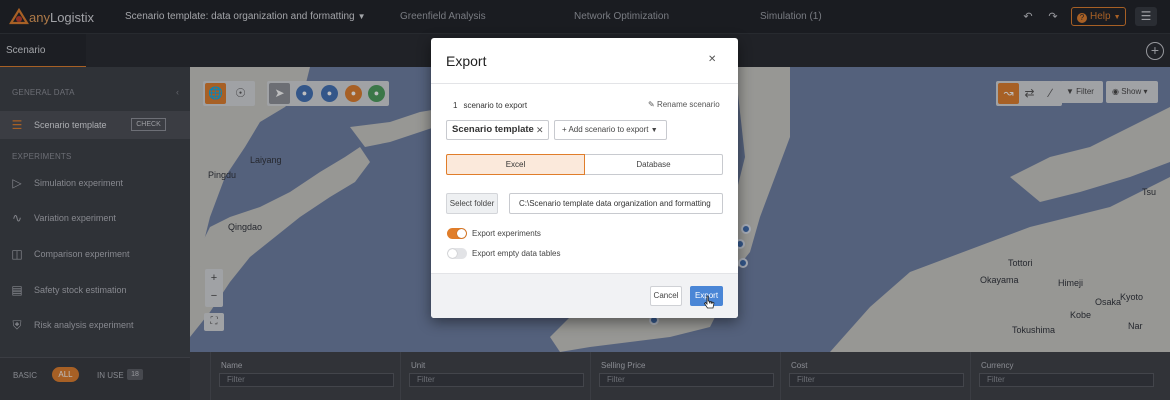 The image size is (1170, 400). What do you see at coordinates (654, 130) in the screenshot?
I see `chevron-down-icon: ▼` at bounding box center [654, 130].